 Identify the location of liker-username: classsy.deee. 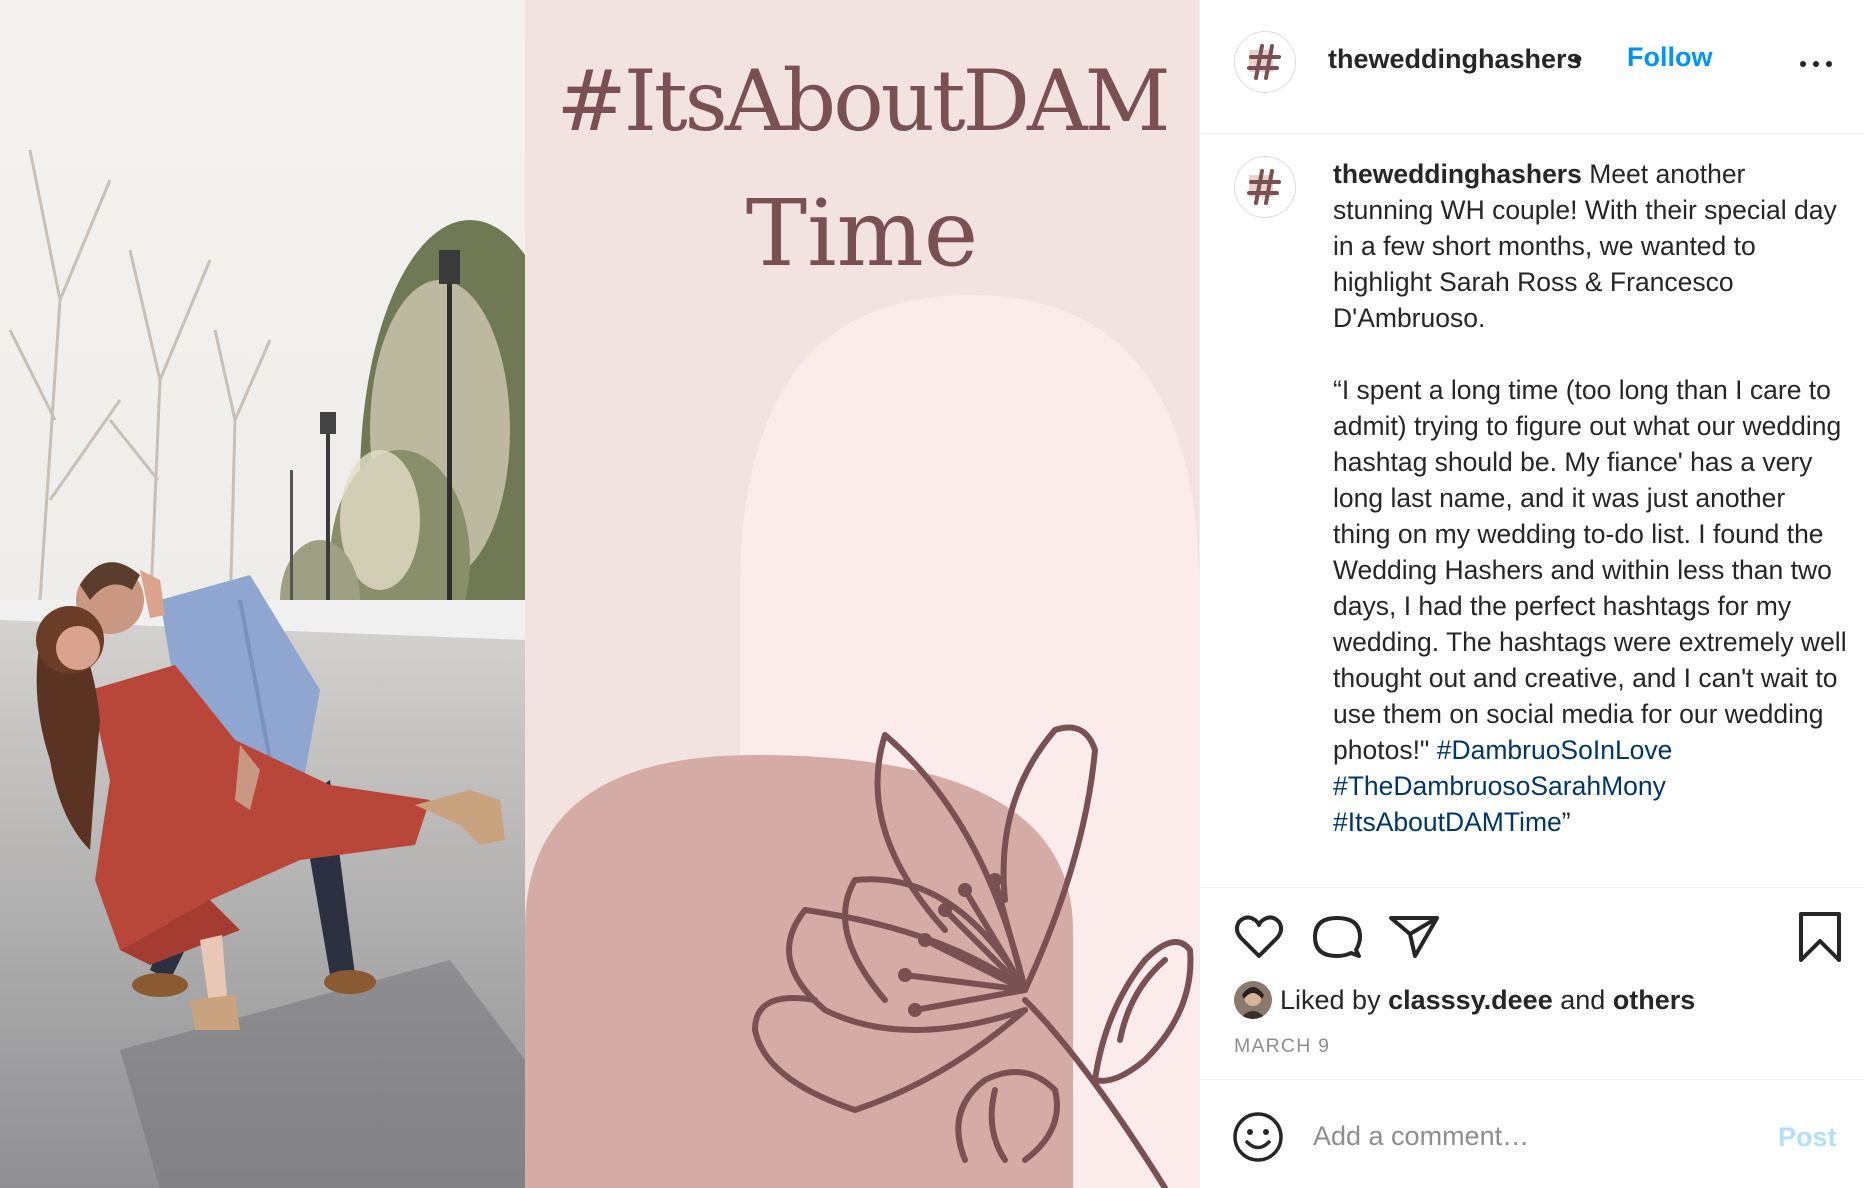
(1470, 1000).